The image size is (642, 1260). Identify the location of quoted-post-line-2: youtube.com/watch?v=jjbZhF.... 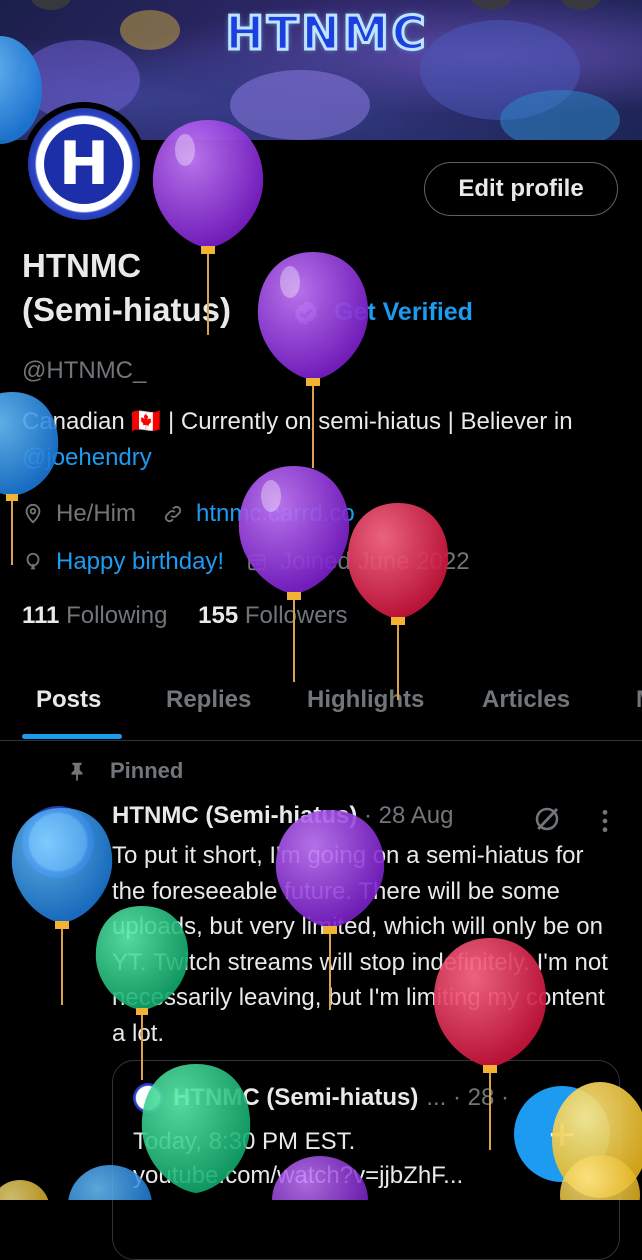
(298, 1175).